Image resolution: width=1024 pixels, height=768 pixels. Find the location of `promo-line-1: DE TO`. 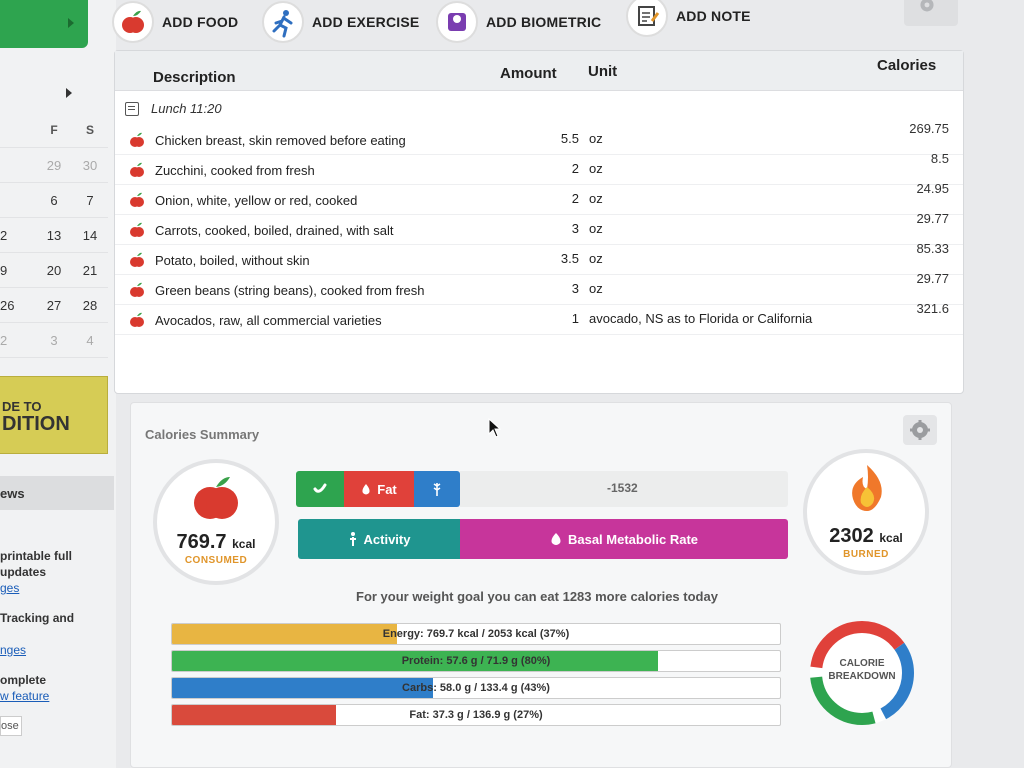

promo-line-1: DE TO is located at coordinates (22, 406).